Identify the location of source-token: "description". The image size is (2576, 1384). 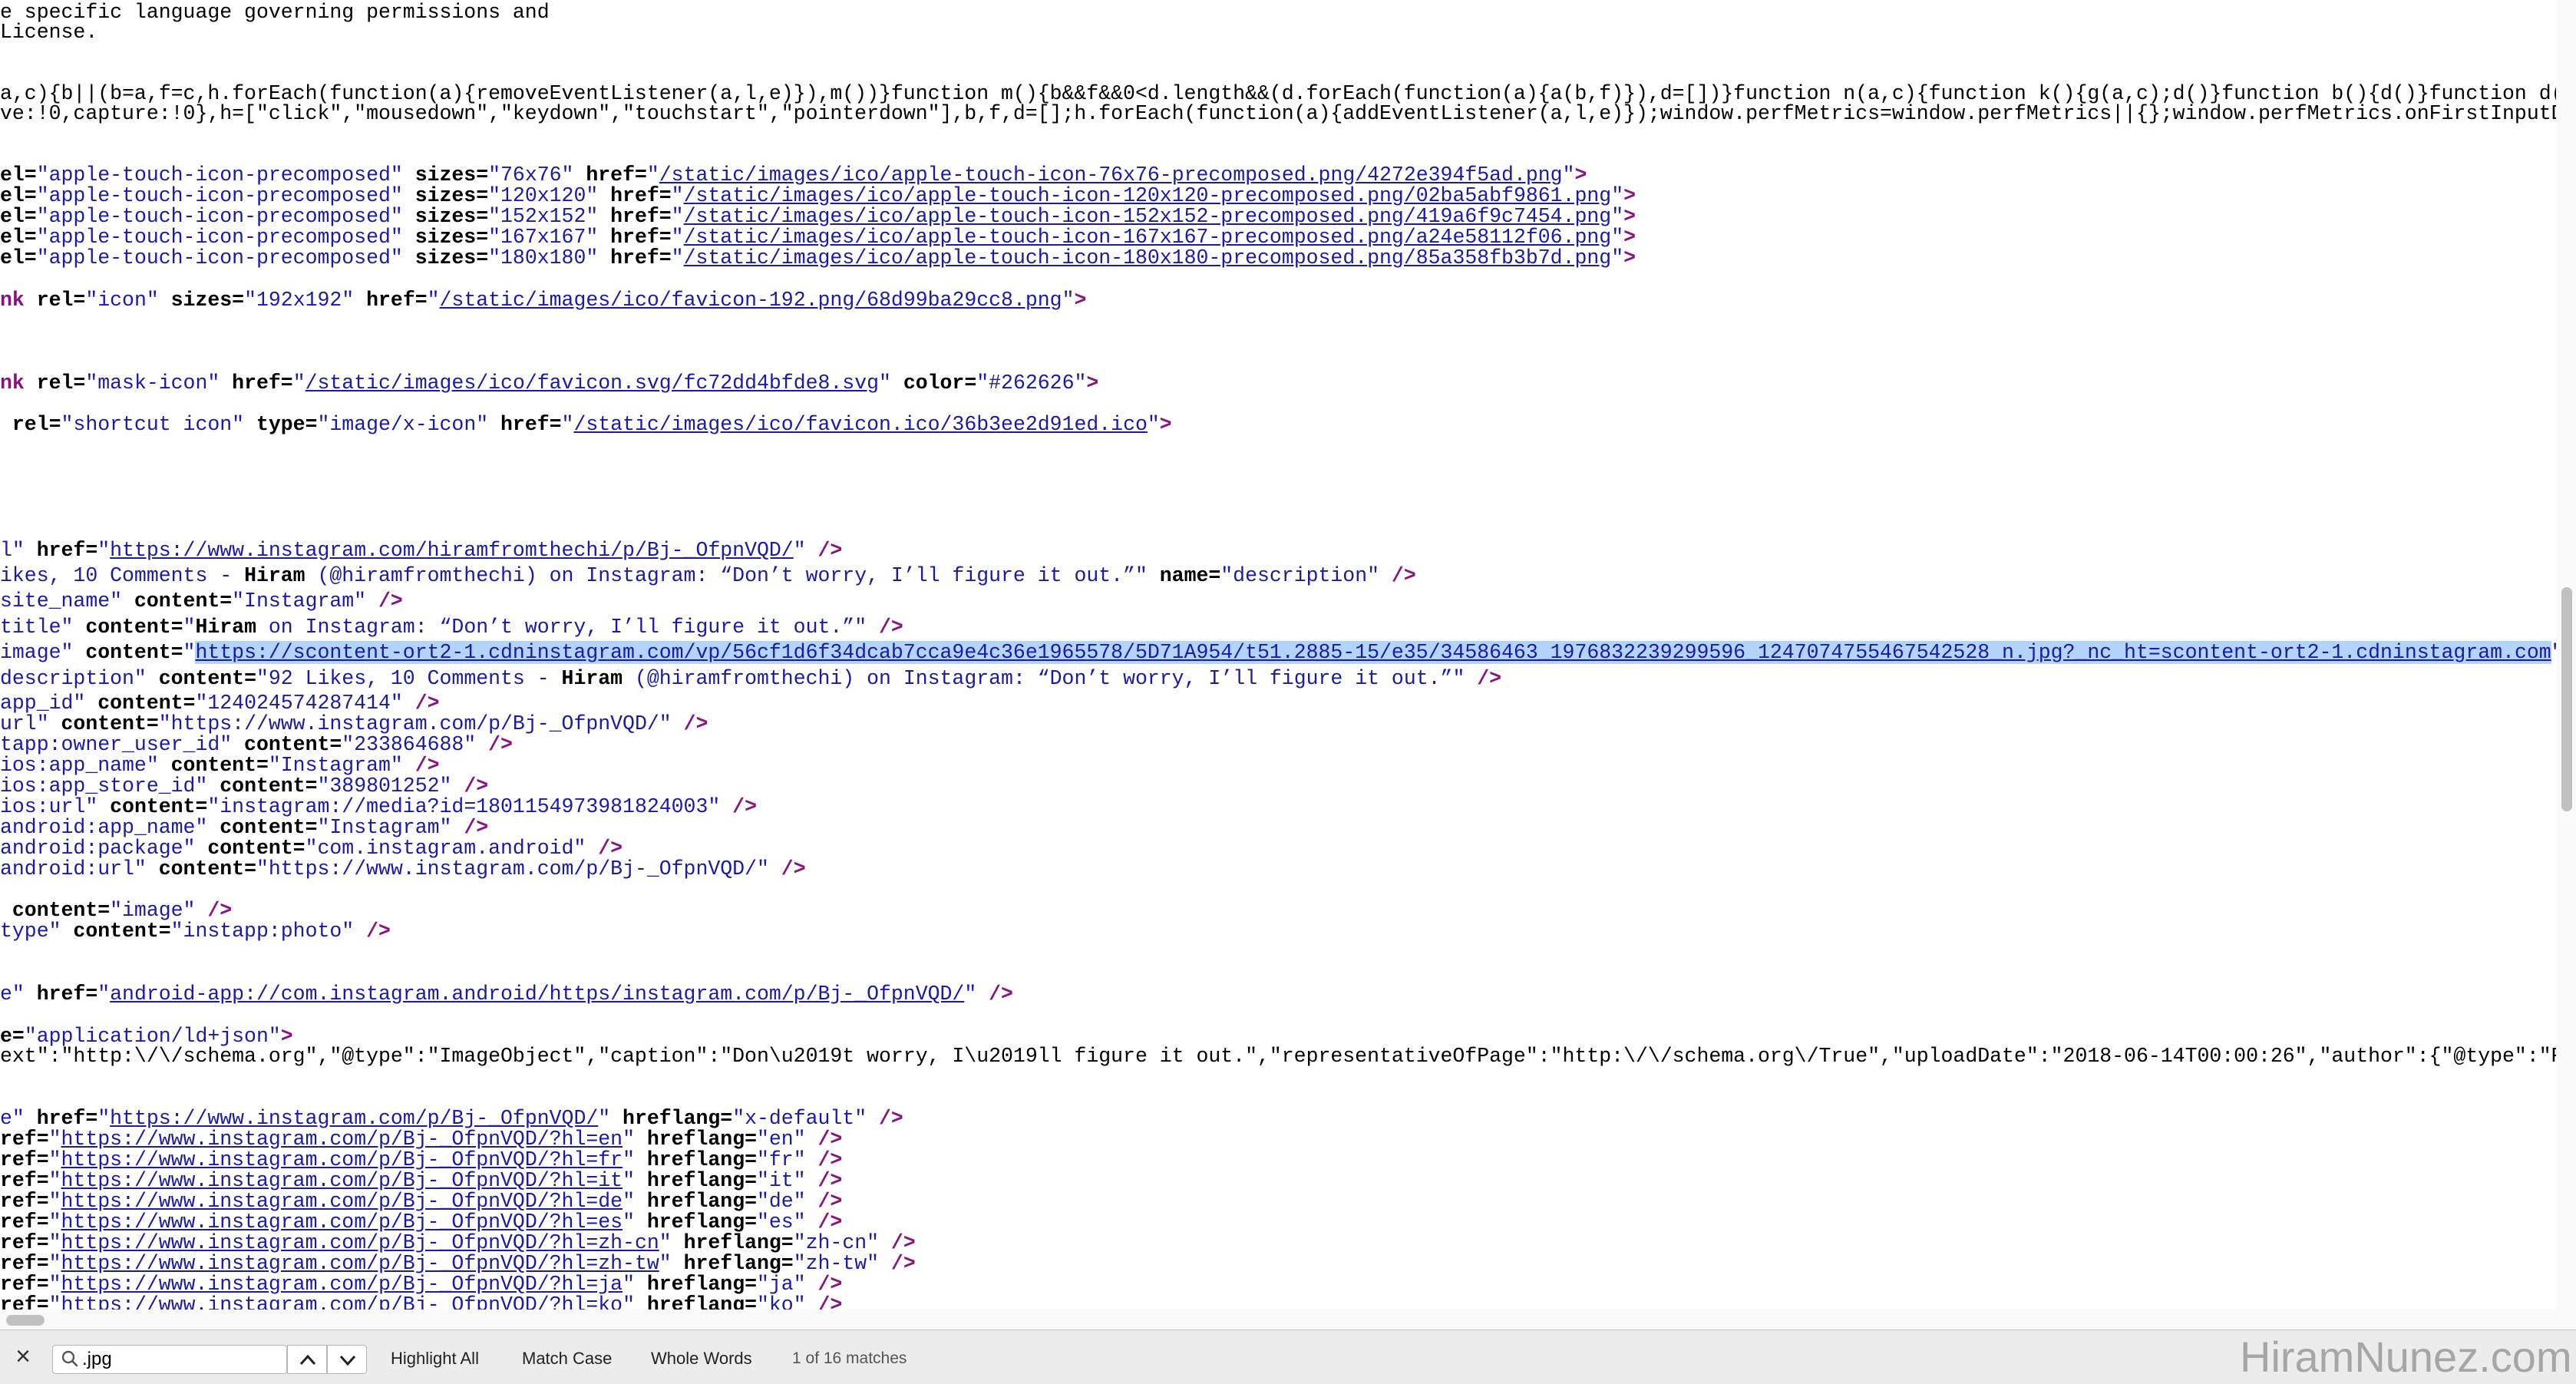
(1300, 575).